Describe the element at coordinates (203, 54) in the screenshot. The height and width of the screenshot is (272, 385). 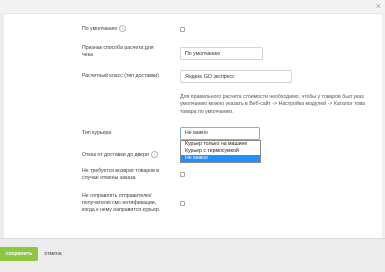
I see `payment-sign-value: По умолчанию` at that location.